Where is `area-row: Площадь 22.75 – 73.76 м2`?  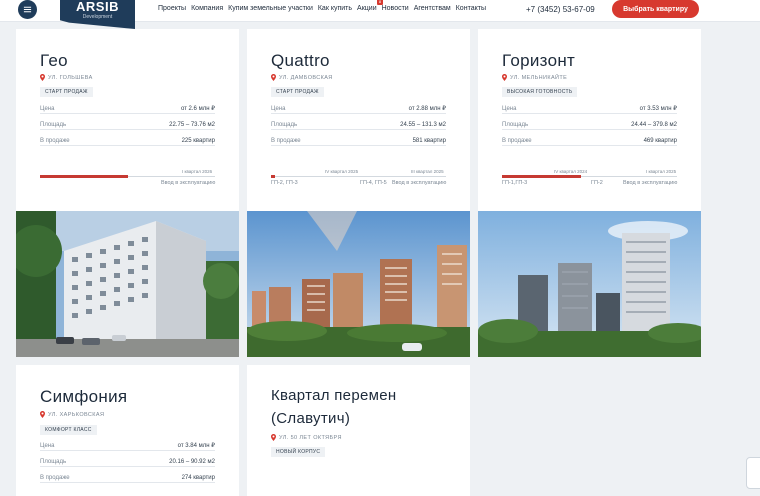
area-row: Площадь 22.75 – 73.76 м2 is located at coordinates (127, 126).